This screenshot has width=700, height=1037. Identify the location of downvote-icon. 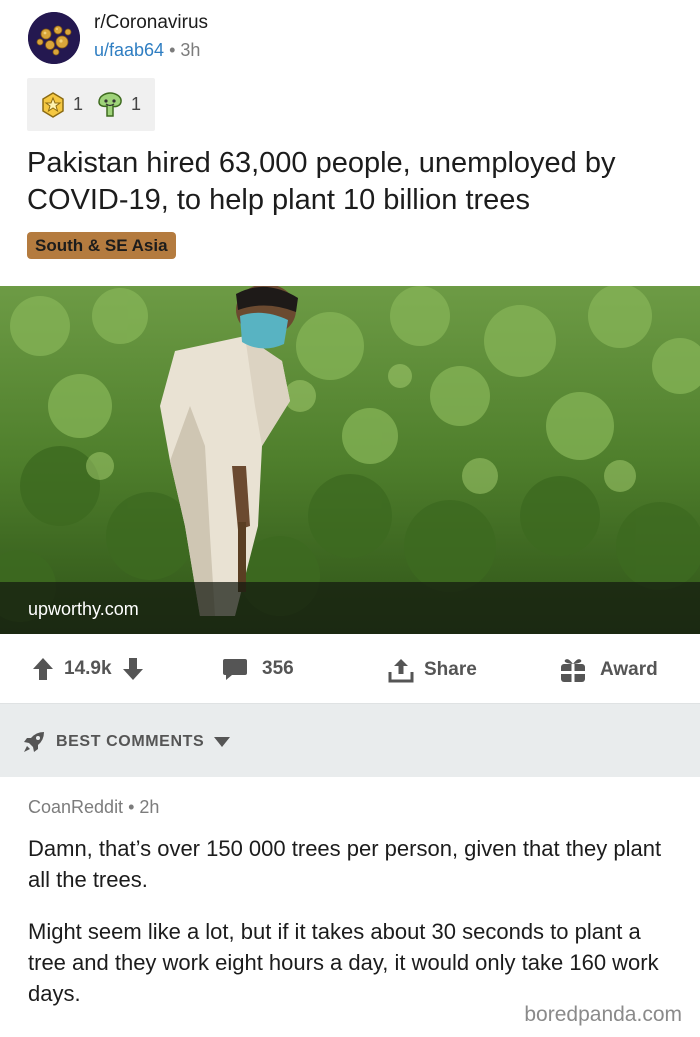
(133, 669).